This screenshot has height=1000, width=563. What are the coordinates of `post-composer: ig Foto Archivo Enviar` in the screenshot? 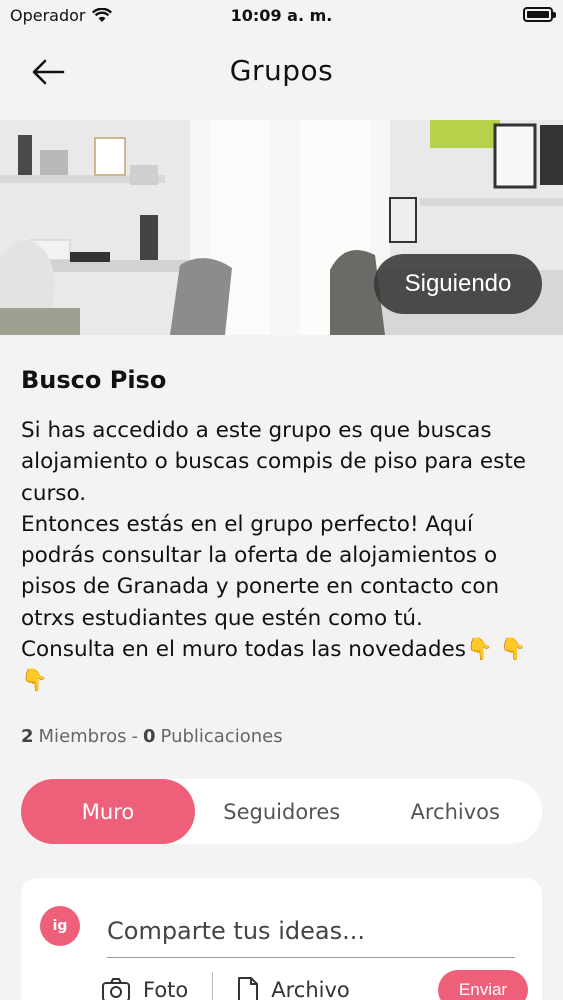 It's located at (281, 939).